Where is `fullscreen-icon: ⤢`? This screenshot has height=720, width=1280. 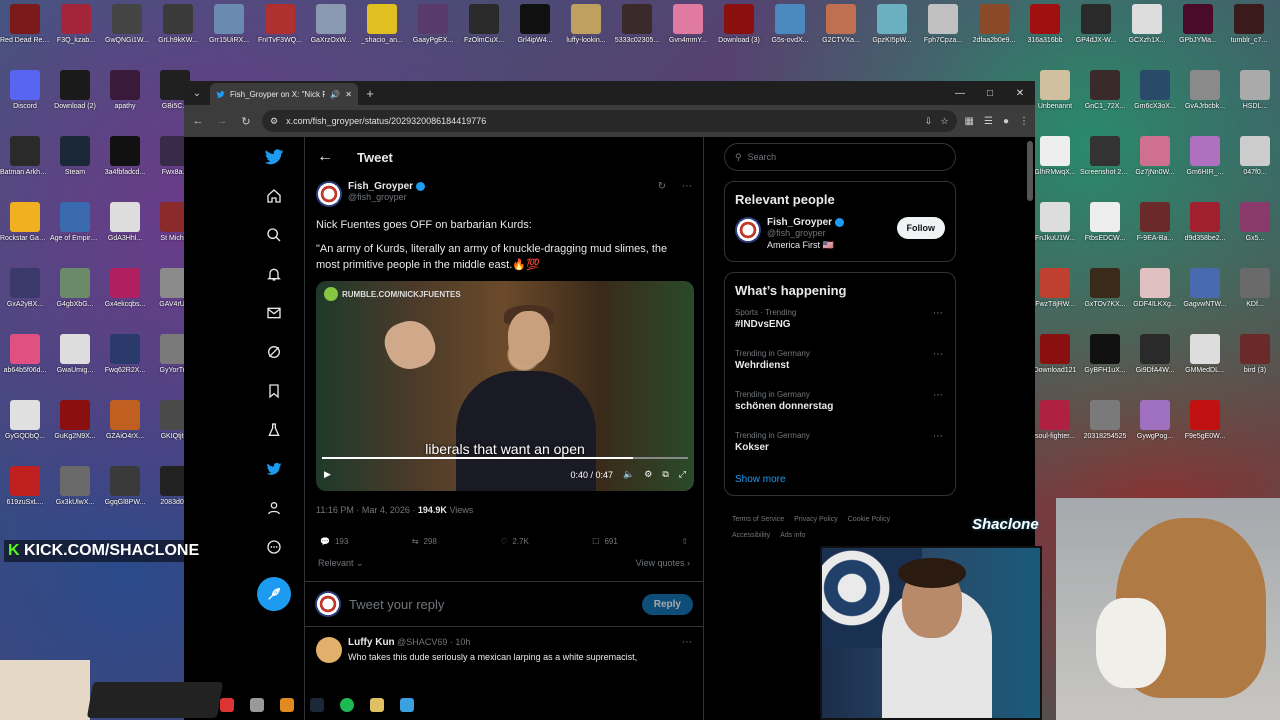 fullscreen-icon: ⤢ is located at coordinates (682, 474).